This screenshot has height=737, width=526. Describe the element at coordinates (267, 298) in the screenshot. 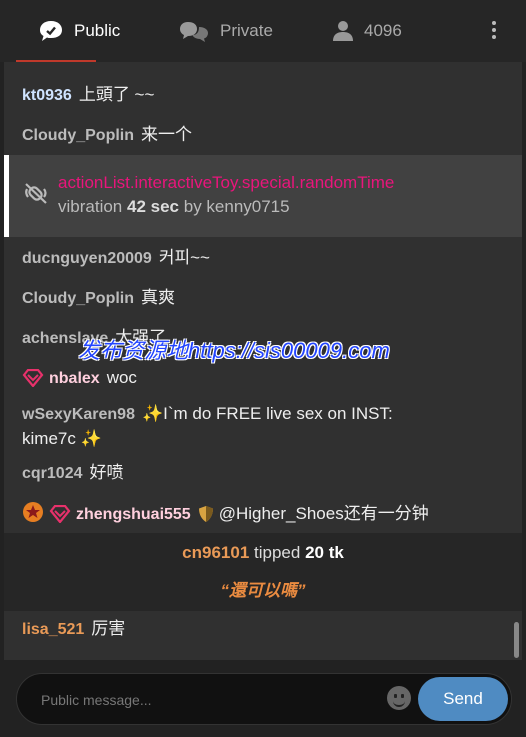

I see `chat-message: Cloudy_Poplin 真爽` at that location.